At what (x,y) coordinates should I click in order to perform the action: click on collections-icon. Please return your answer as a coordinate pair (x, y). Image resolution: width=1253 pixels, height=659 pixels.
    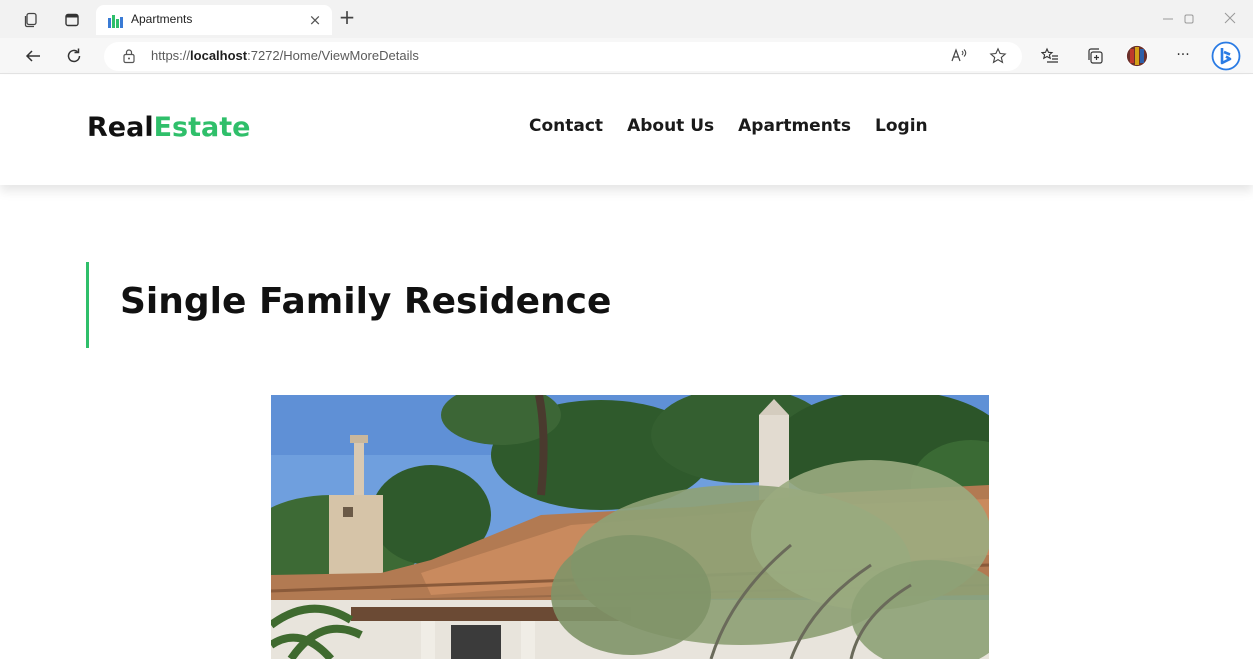
    Looking at the image, I should click on (1095, 56).